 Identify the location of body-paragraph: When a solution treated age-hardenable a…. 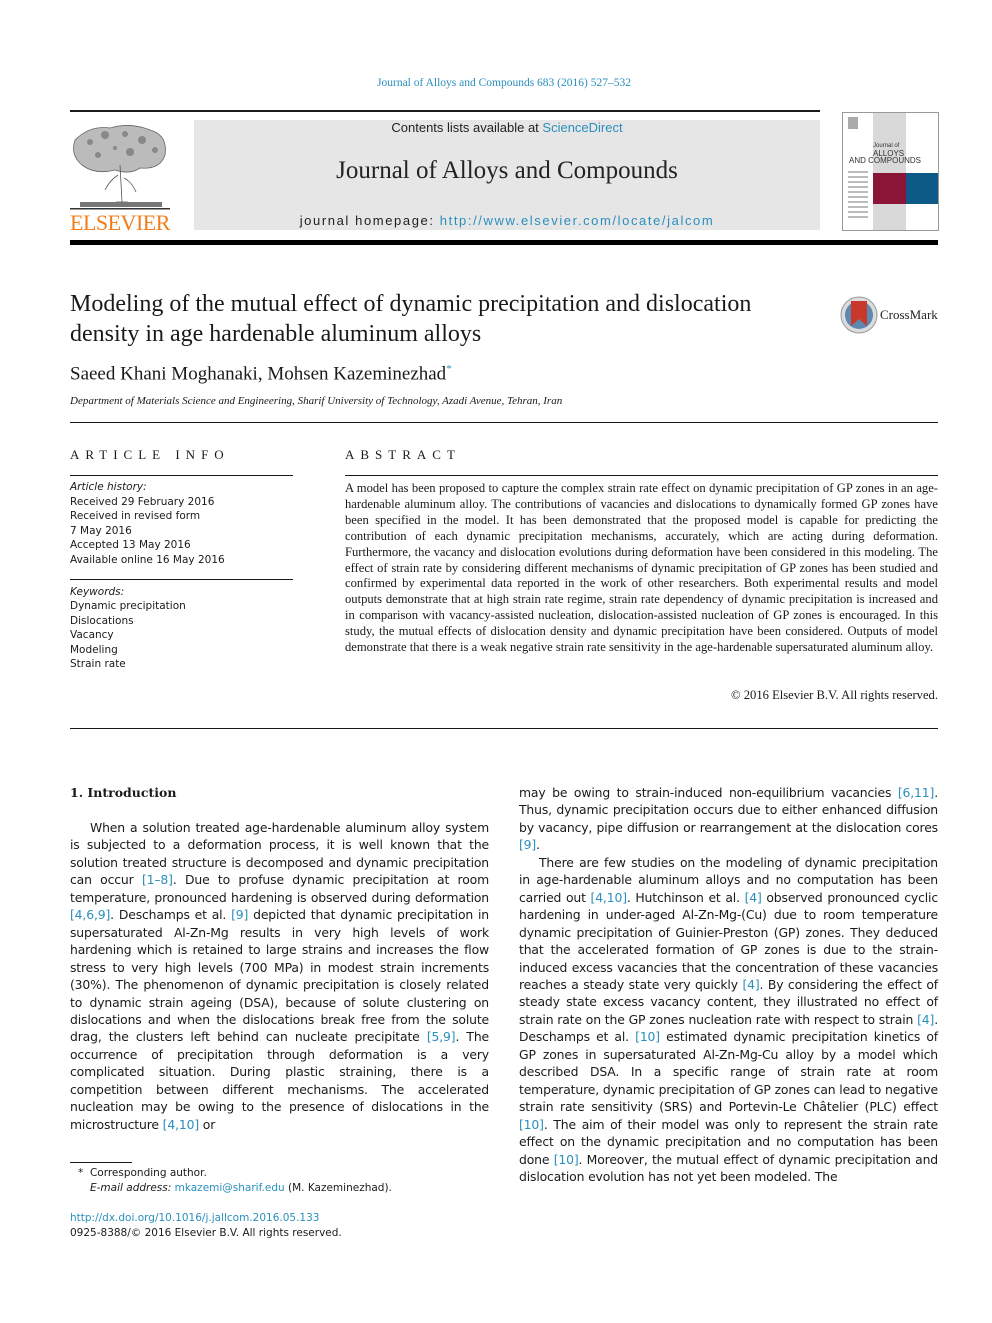
(279, 976).